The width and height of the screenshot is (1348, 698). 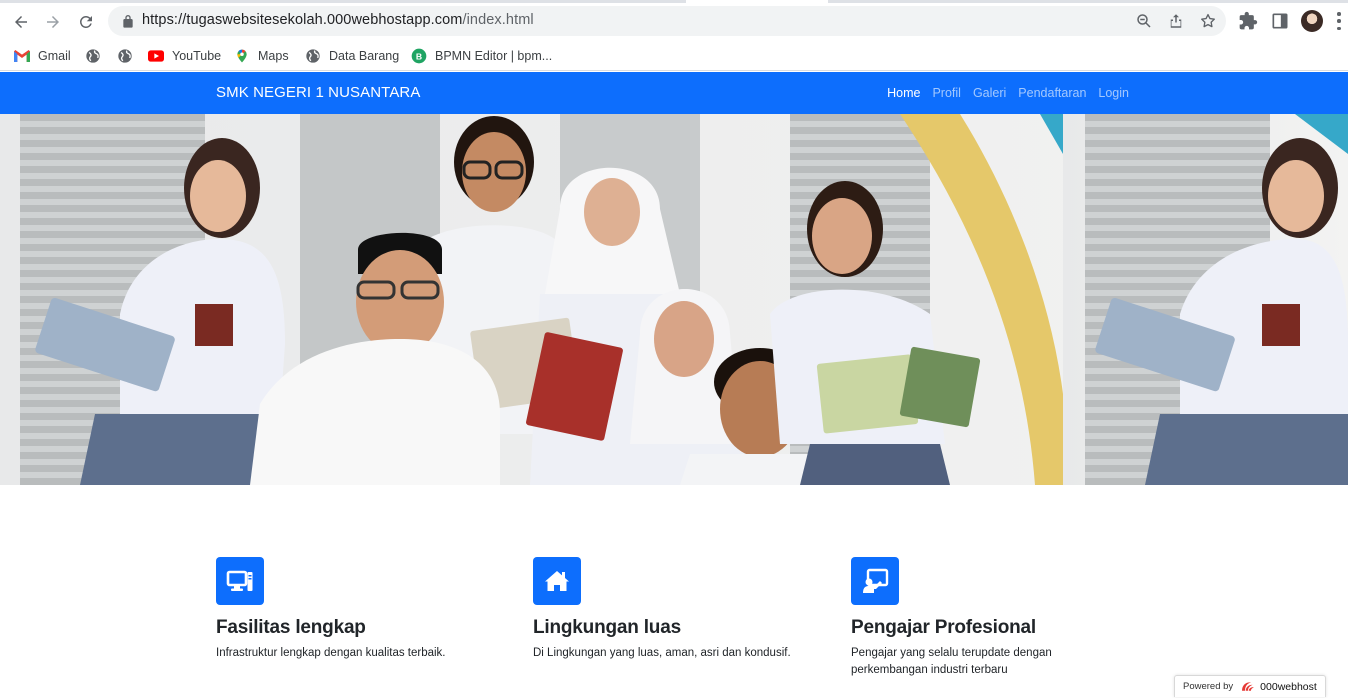 I want to click on nav-login: Login, so click(x=1113, y=93).